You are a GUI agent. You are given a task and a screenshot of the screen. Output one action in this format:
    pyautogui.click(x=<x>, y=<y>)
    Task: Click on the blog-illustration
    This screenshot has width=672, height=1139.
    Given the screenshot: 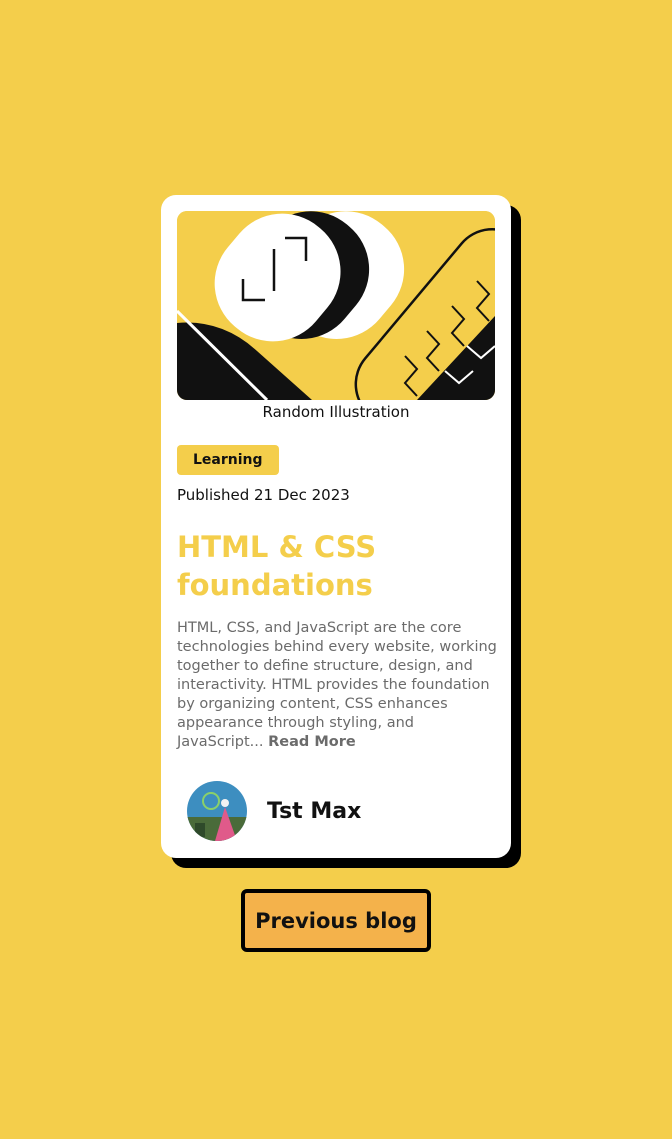 What is the action you would take?
    pyautogui.click(x=336, y=305)
    